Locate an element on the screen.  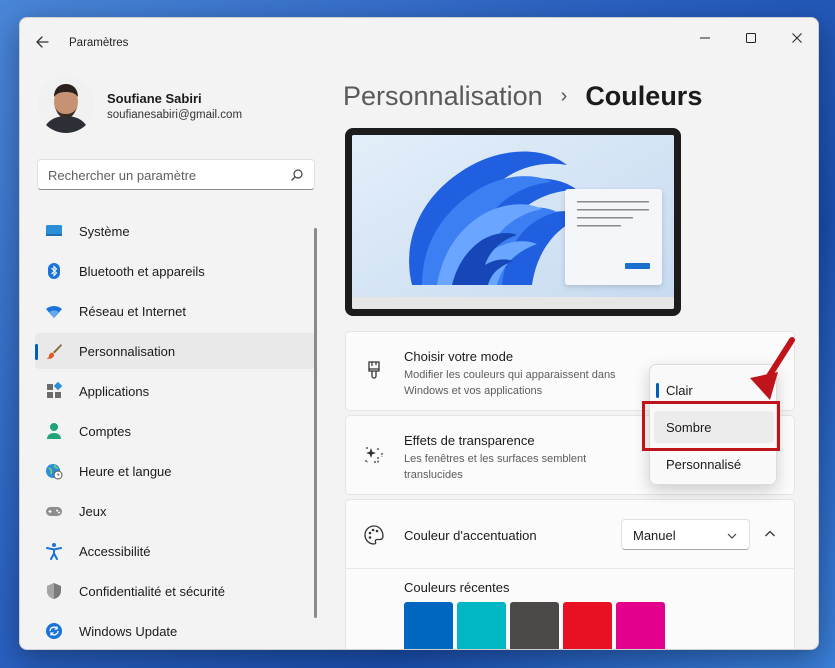
search-icon is located at coordinates (297, 175).